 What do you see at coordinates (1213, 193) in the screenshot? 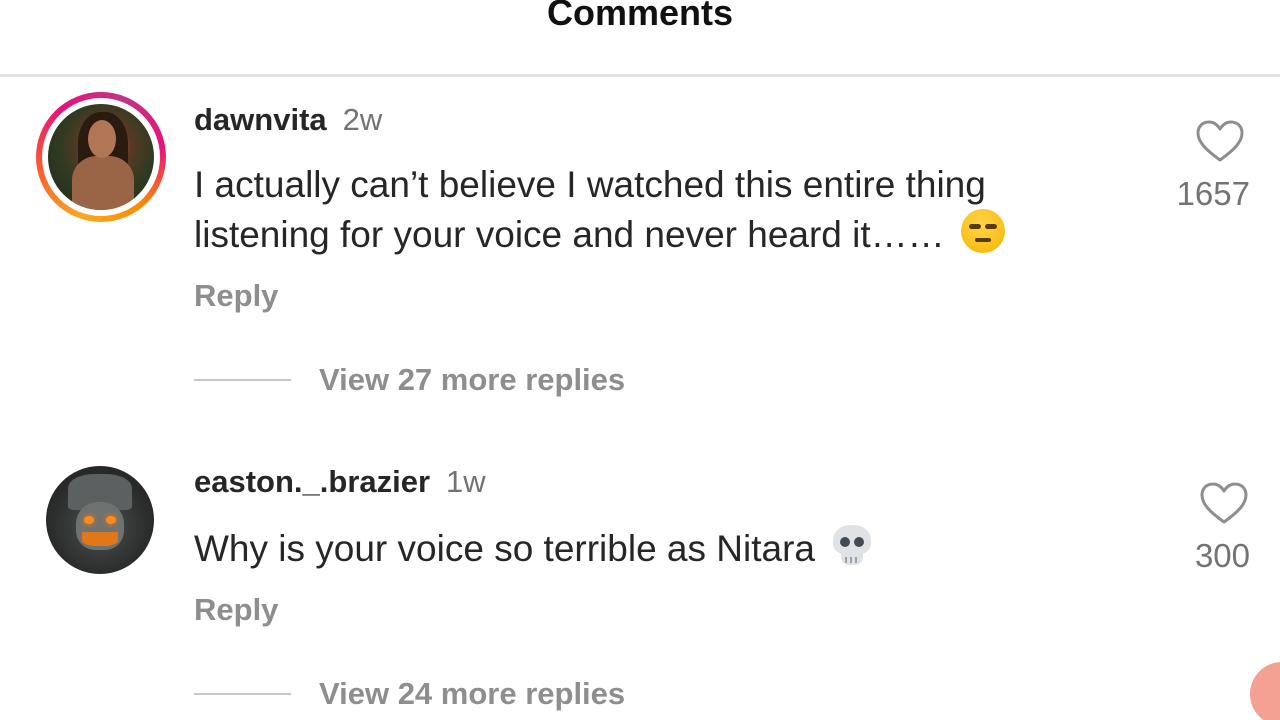
I see `like-count: 1657` at bounding box center [1213, 193].